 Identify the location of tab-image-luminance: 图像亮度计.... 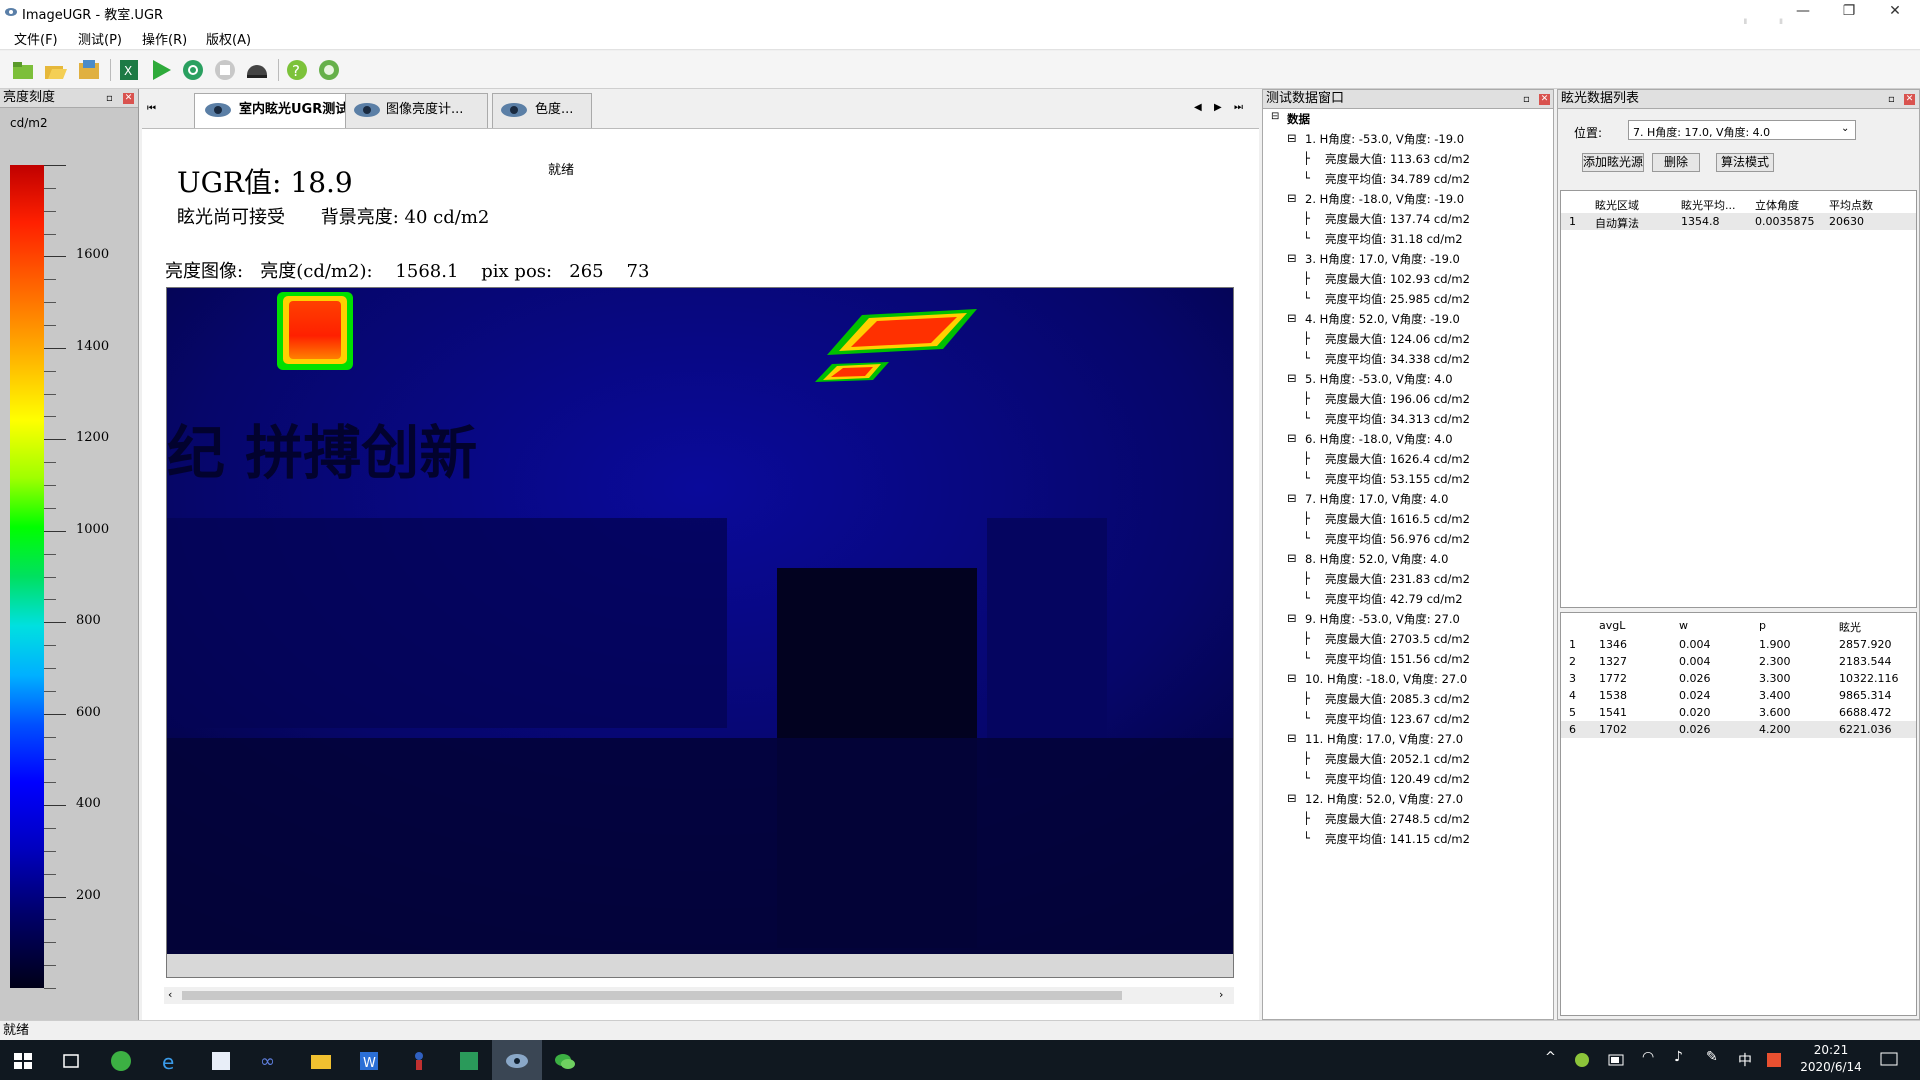
(416, 110).